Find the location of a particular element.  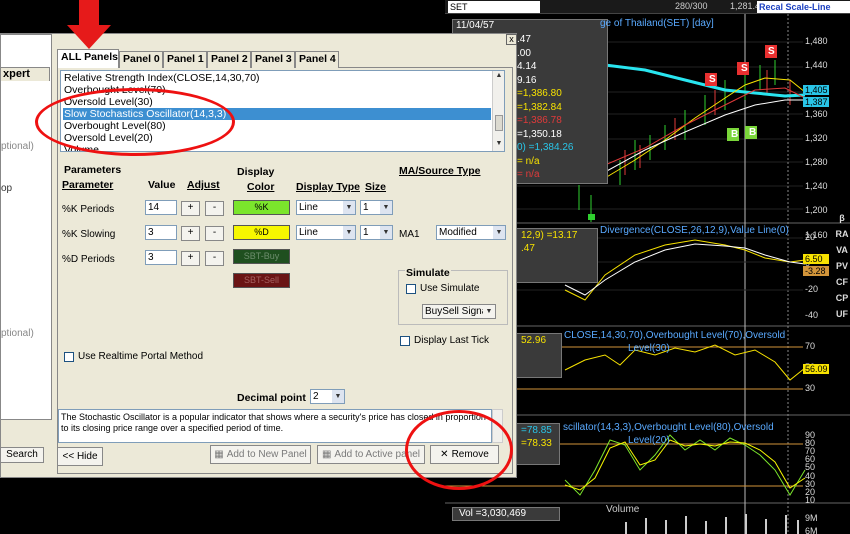

k-periods-minus-button: - is located at coordinates (214, 208).